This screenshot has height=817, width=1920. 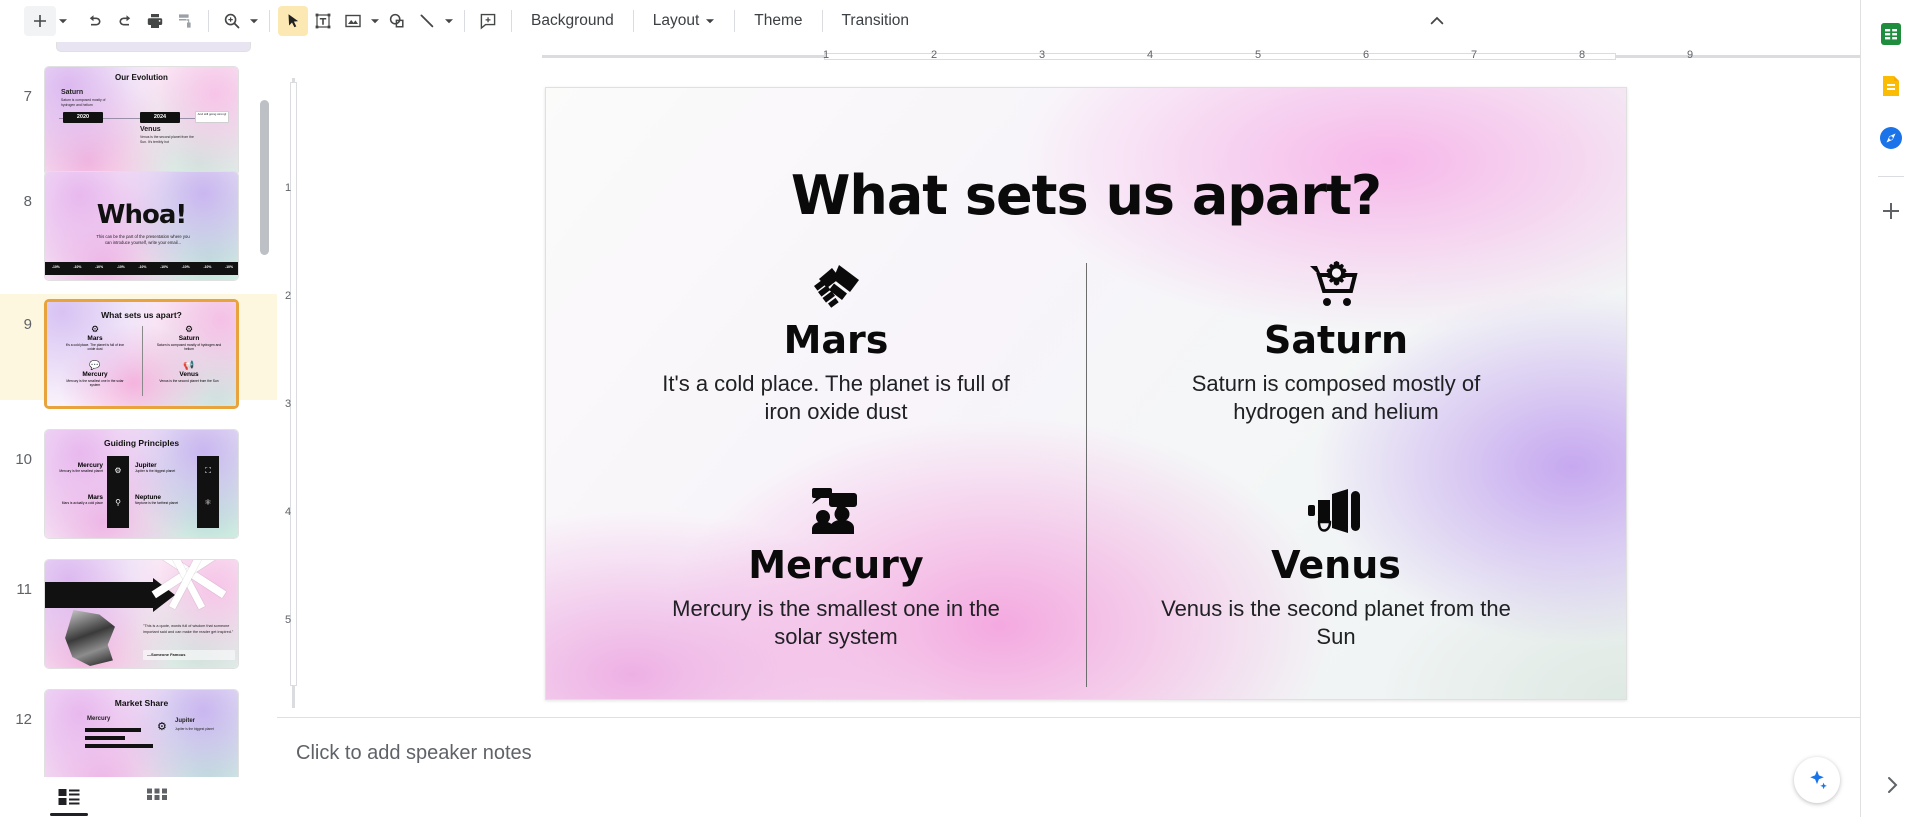 I want to click on thumb-bar-icon-4: ⚛, so click(x=208, y=502).